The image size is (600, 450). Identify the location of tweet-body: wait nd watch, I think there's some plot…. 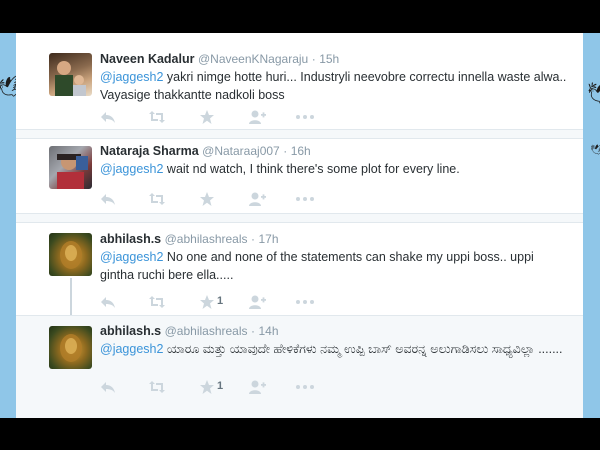
(311, 169).